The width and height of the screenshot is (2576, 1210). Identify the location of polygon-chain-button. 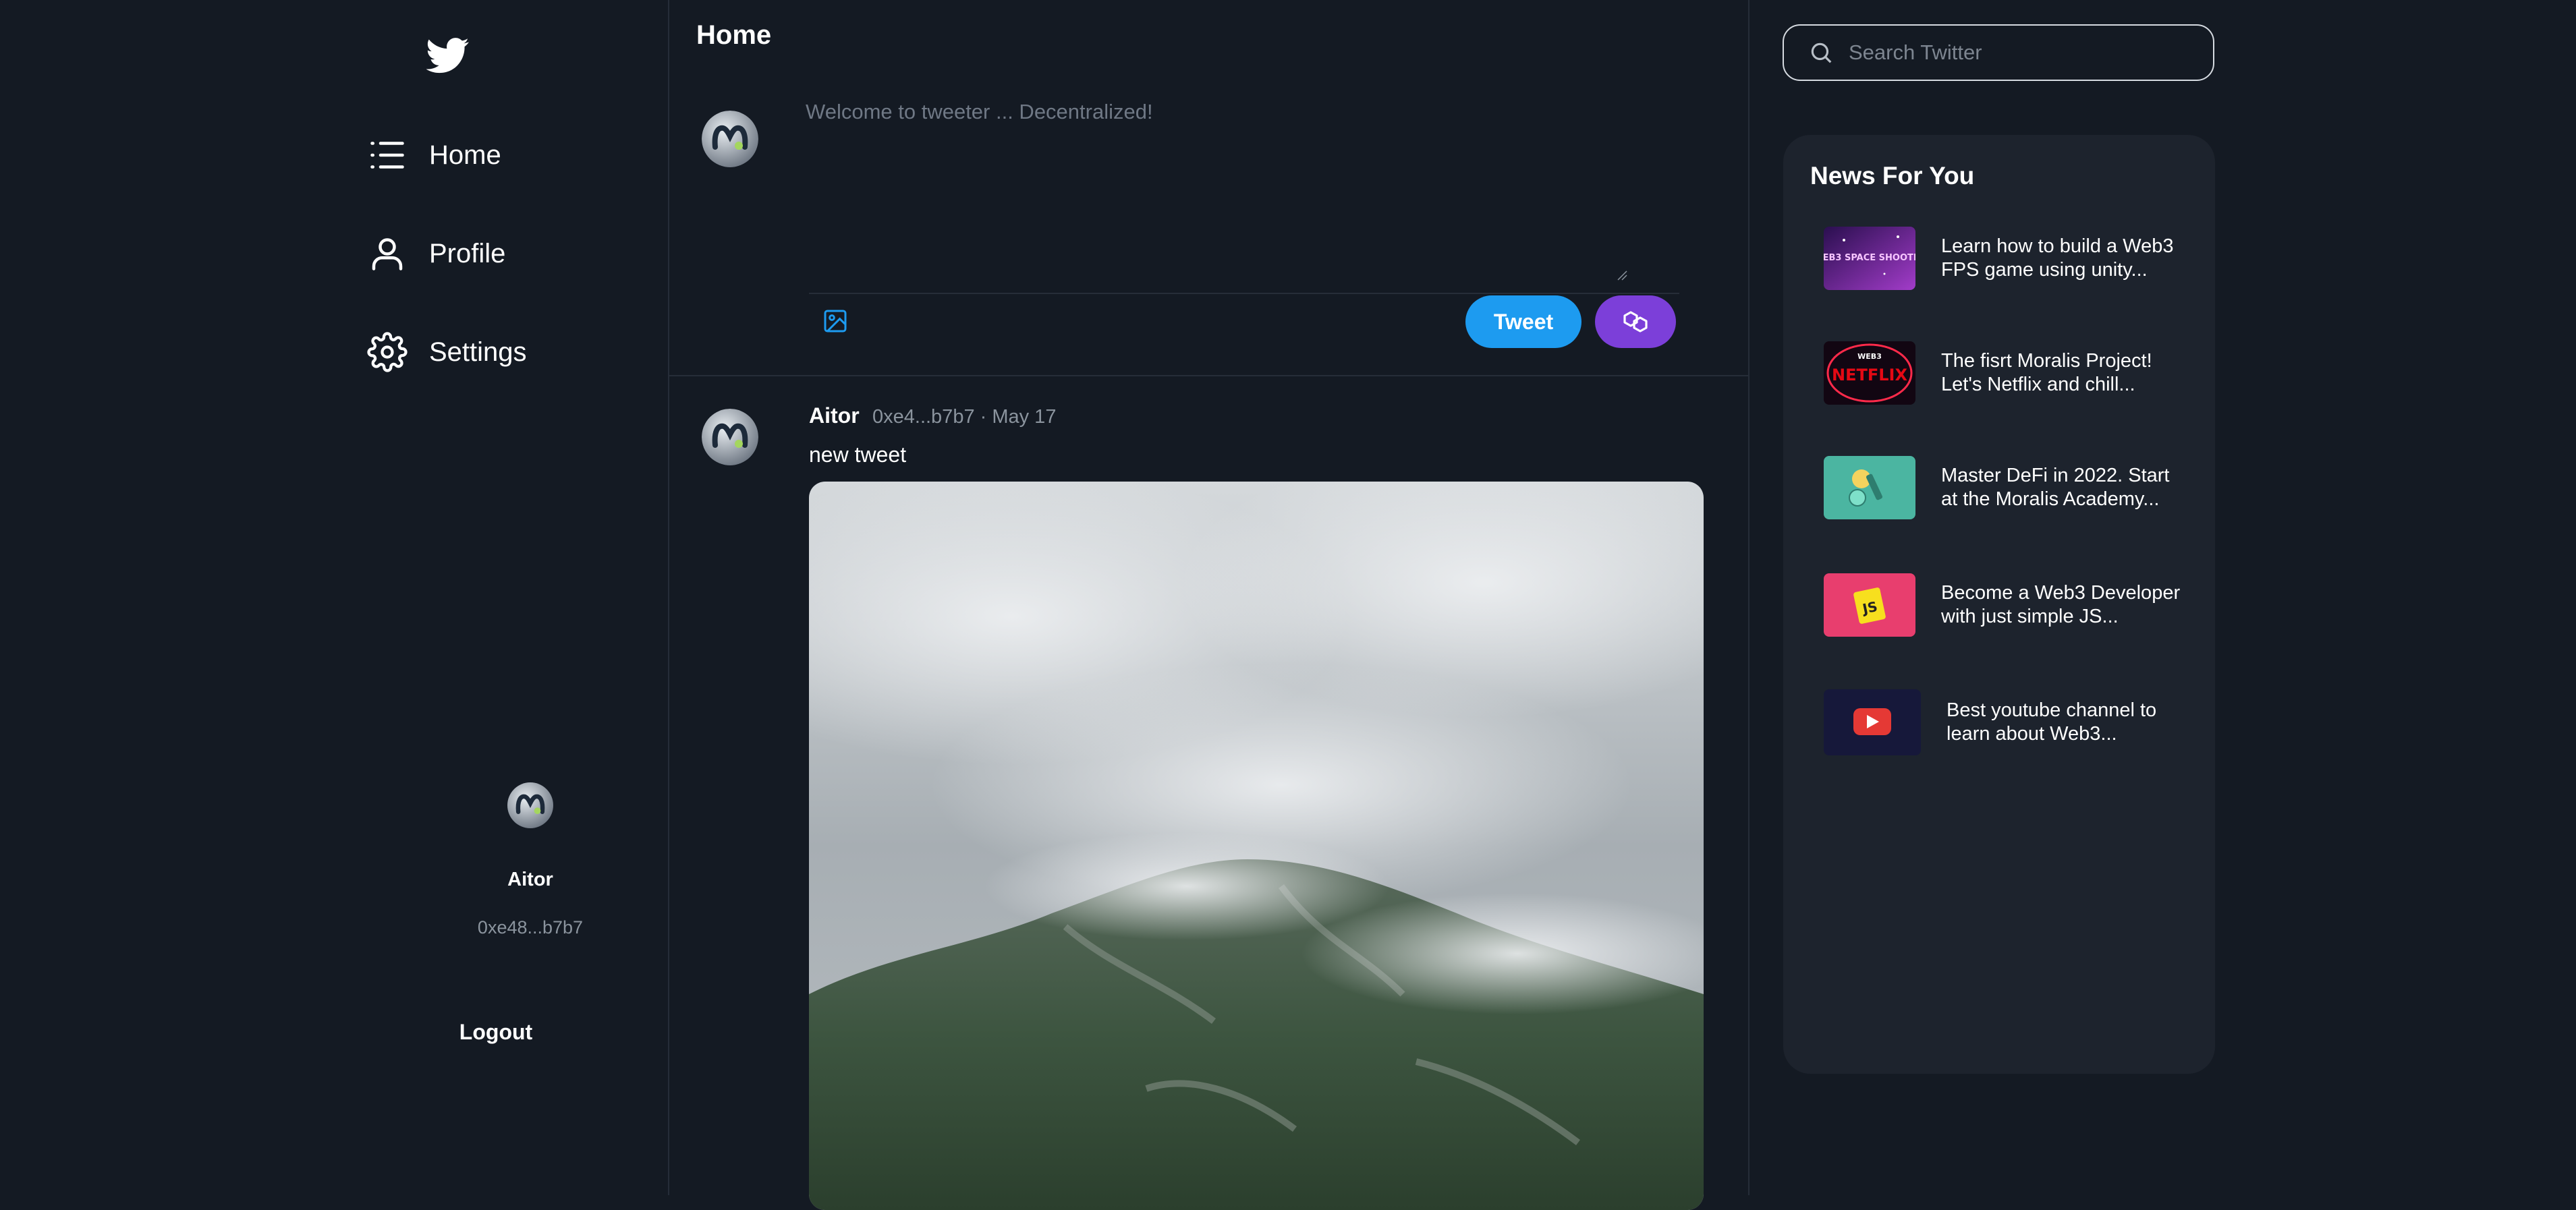
(1635, 321).